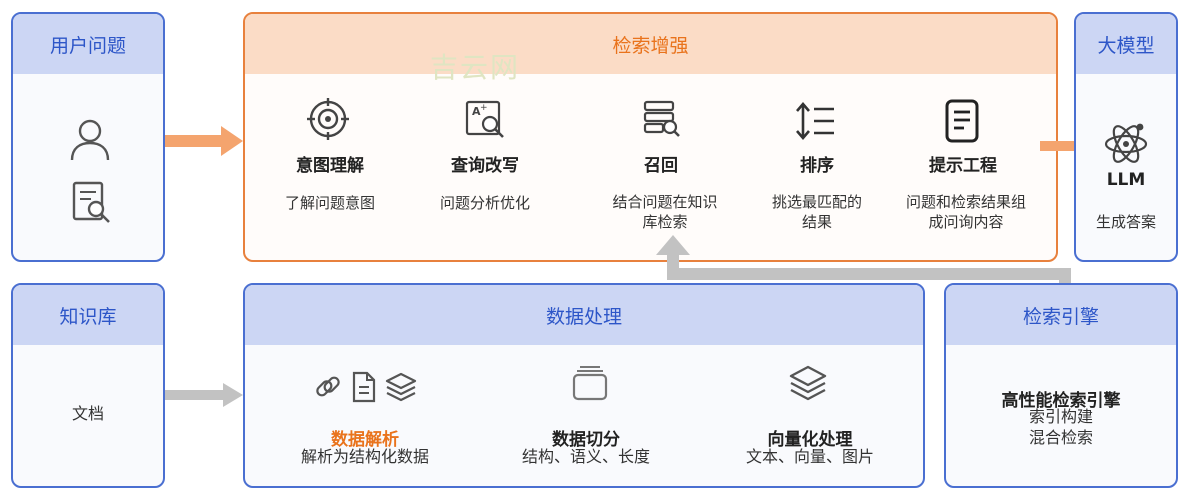 The height and width of the screenshot is (500, 1189). I want to click on llm-desc: 生成答案, so click(1126, 222).